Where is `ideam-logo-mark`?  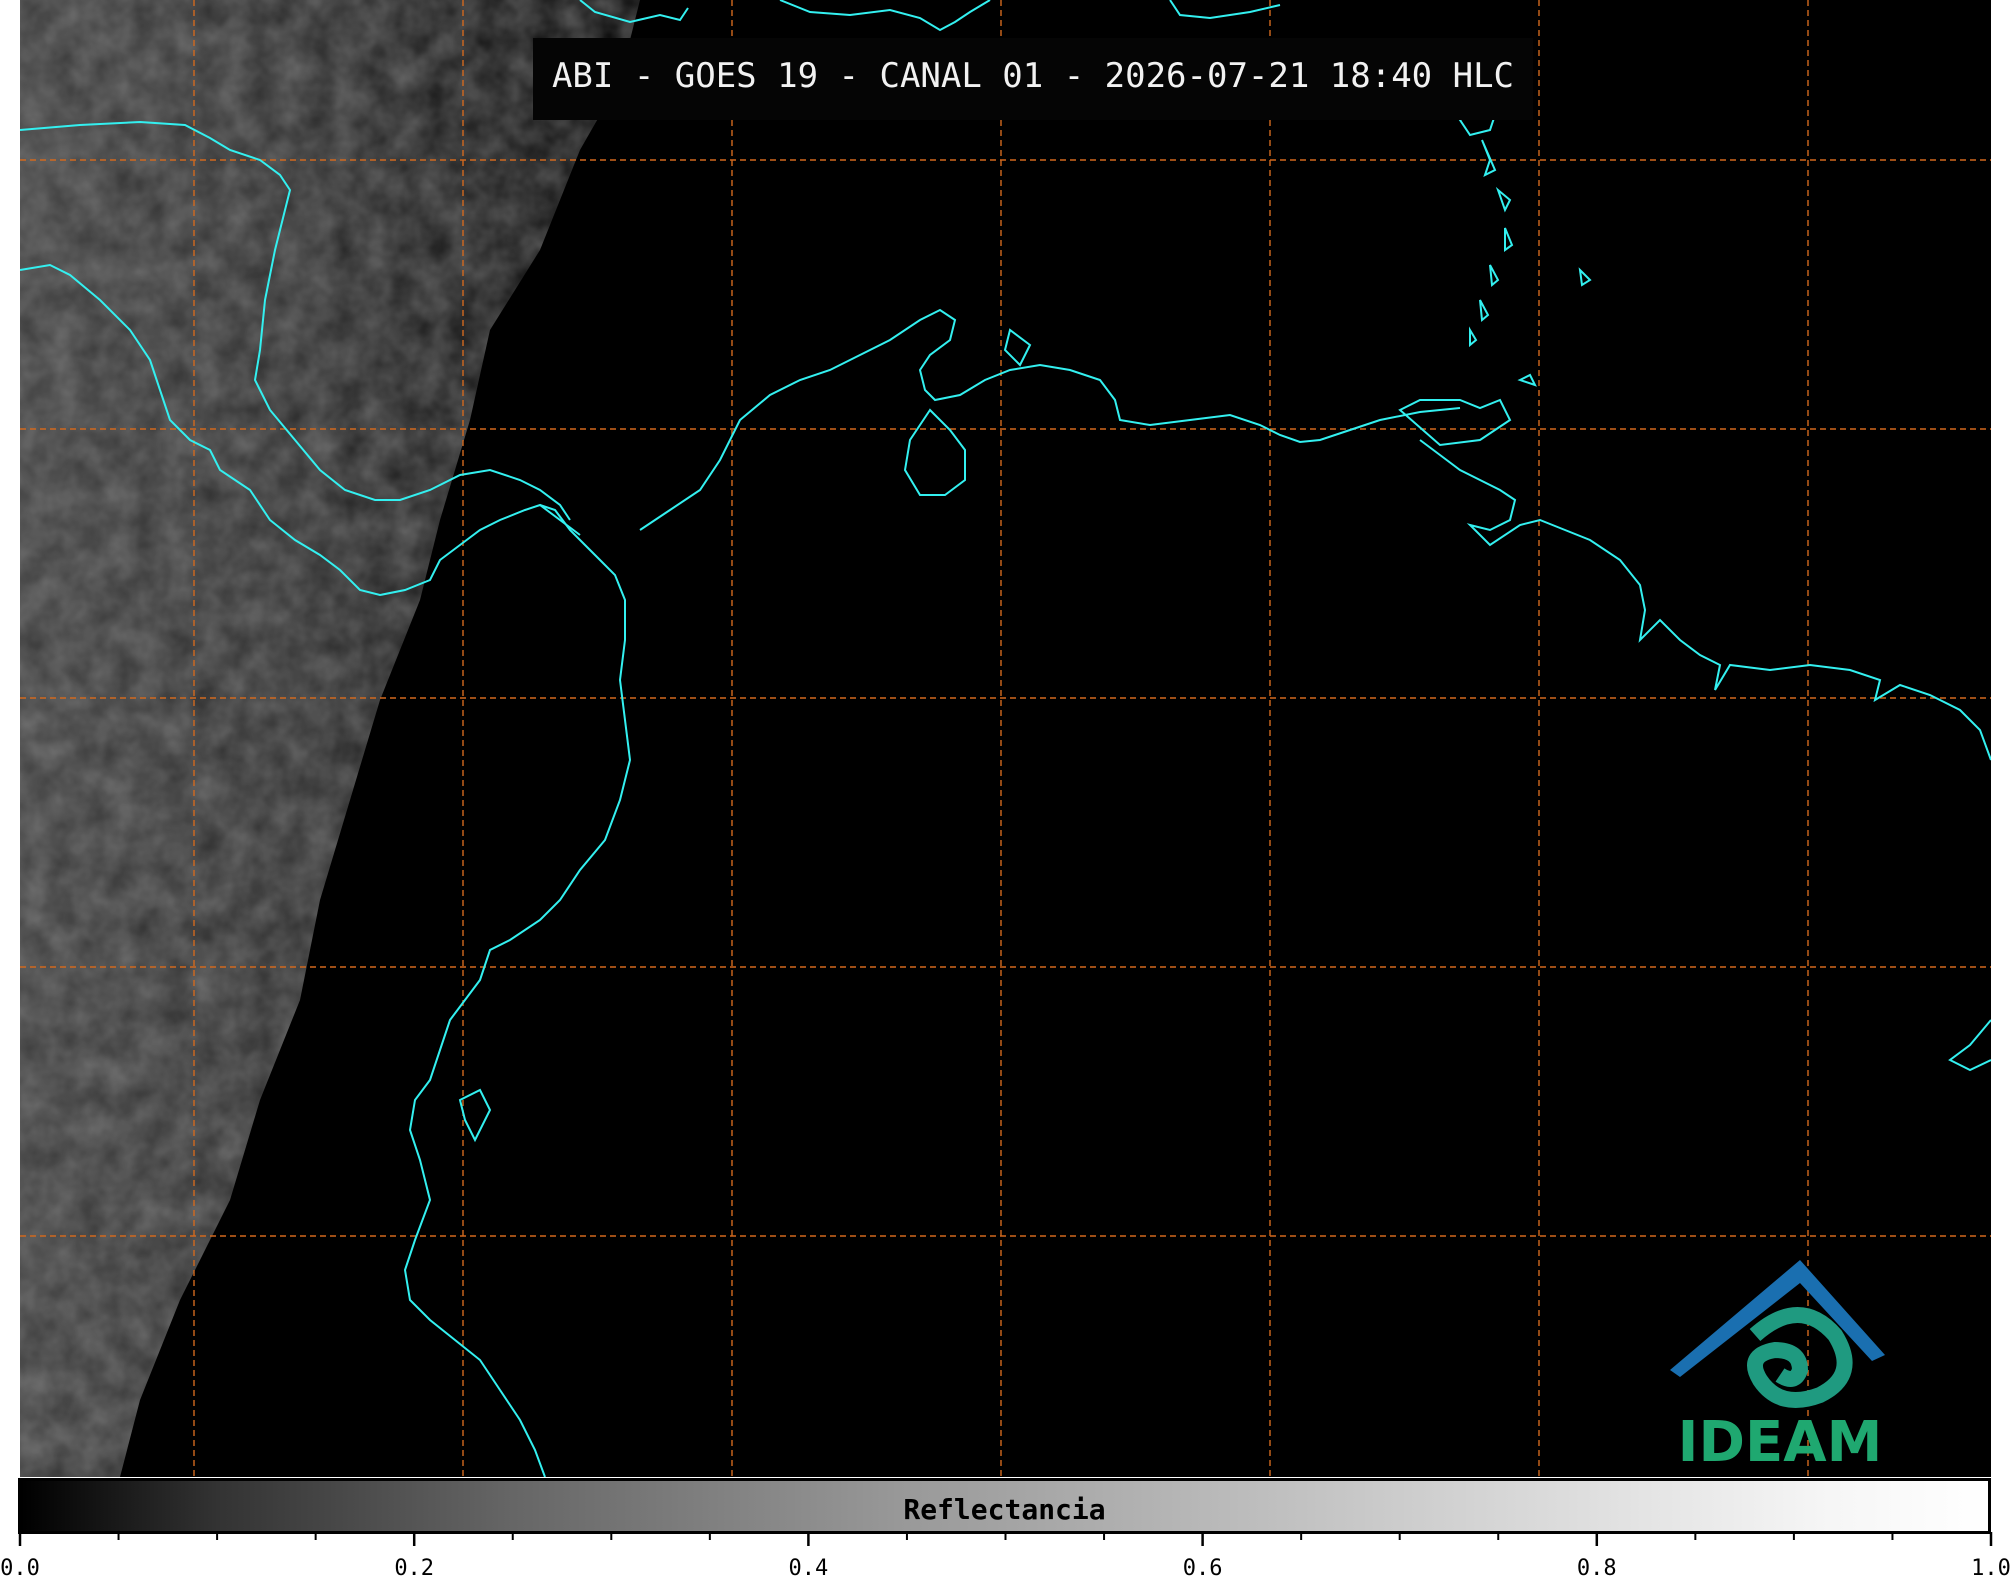 ideam-logo-mark is located at coordinates (1777, 1334).